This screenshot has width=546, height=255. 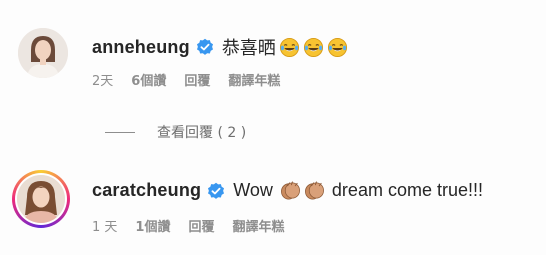 What do you see at coordinates (120, 132) in the screenshot?
I see `replies-divider` at bounding box center [120, 132].